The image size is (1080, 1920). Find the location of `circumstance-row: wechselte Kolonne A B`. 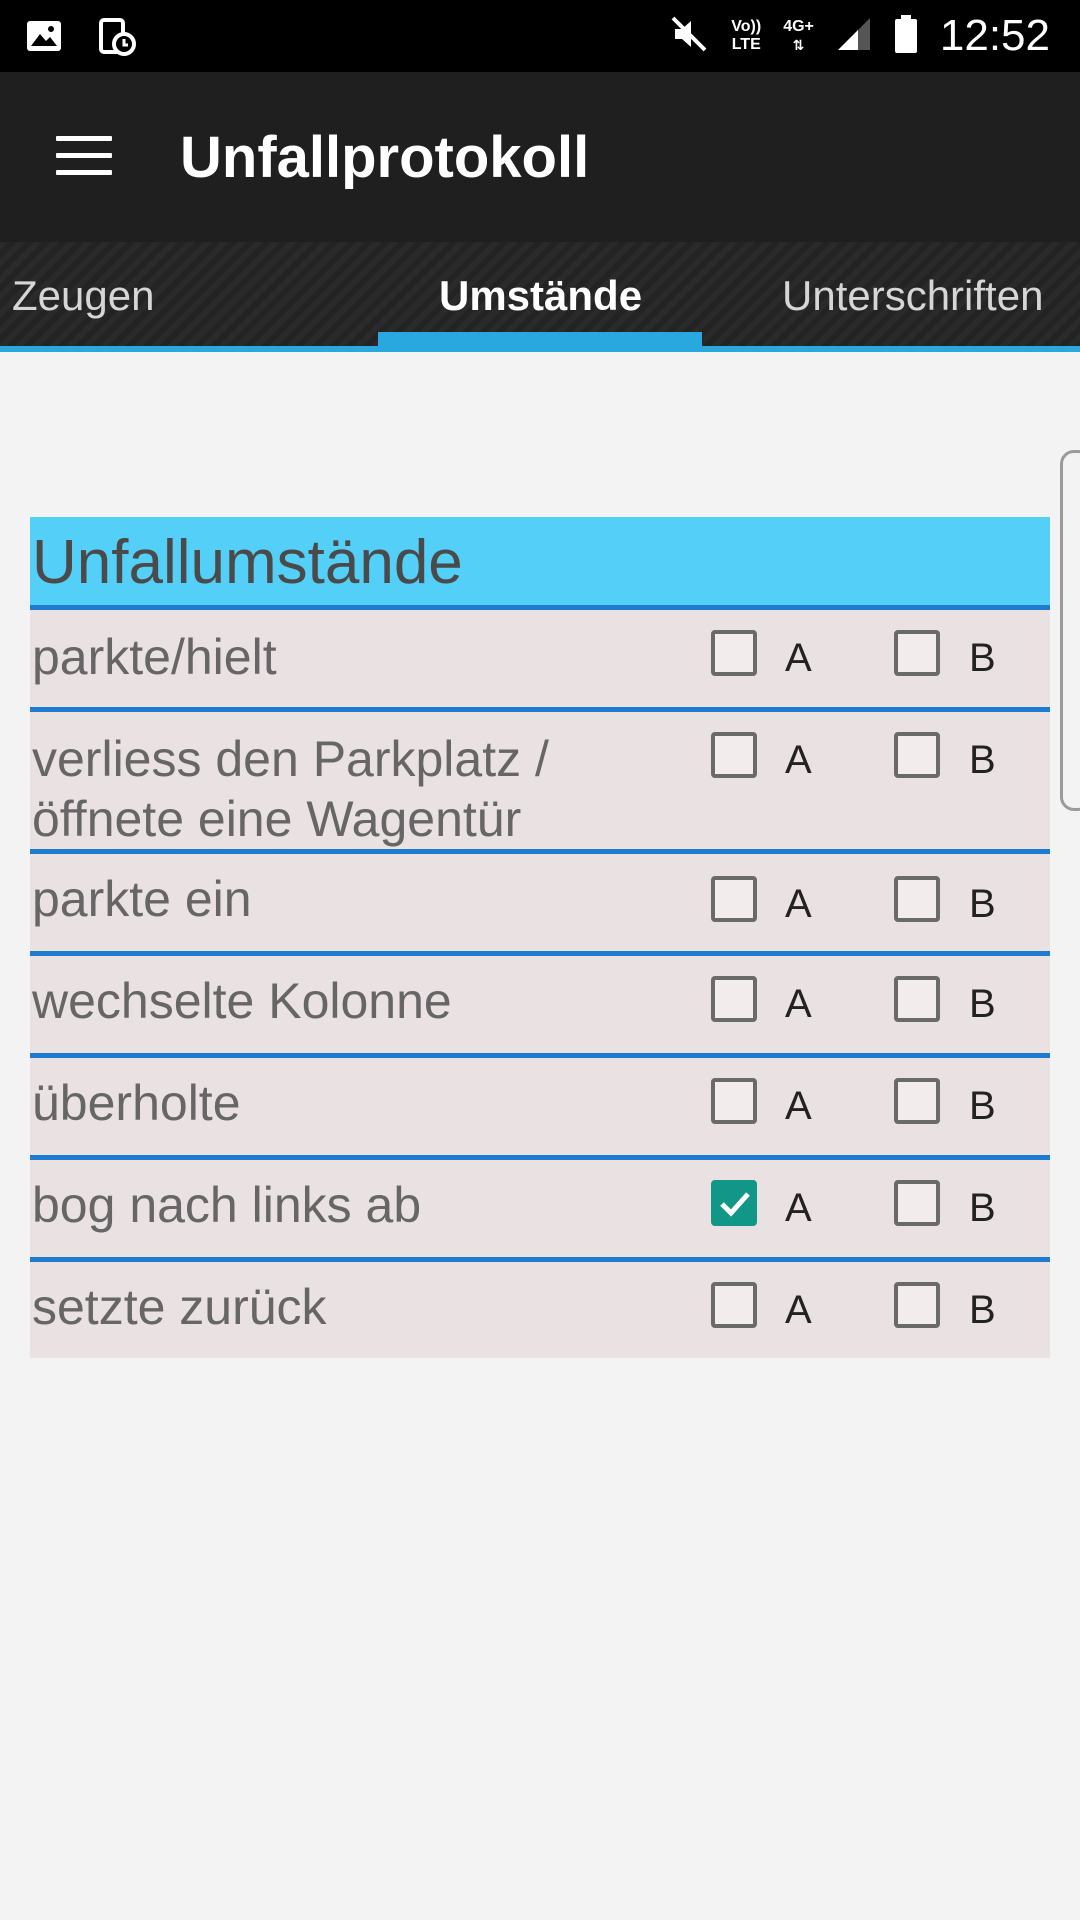

circumstance-row: wechselte Kolonne A B is located at coordinates (540, 1007).